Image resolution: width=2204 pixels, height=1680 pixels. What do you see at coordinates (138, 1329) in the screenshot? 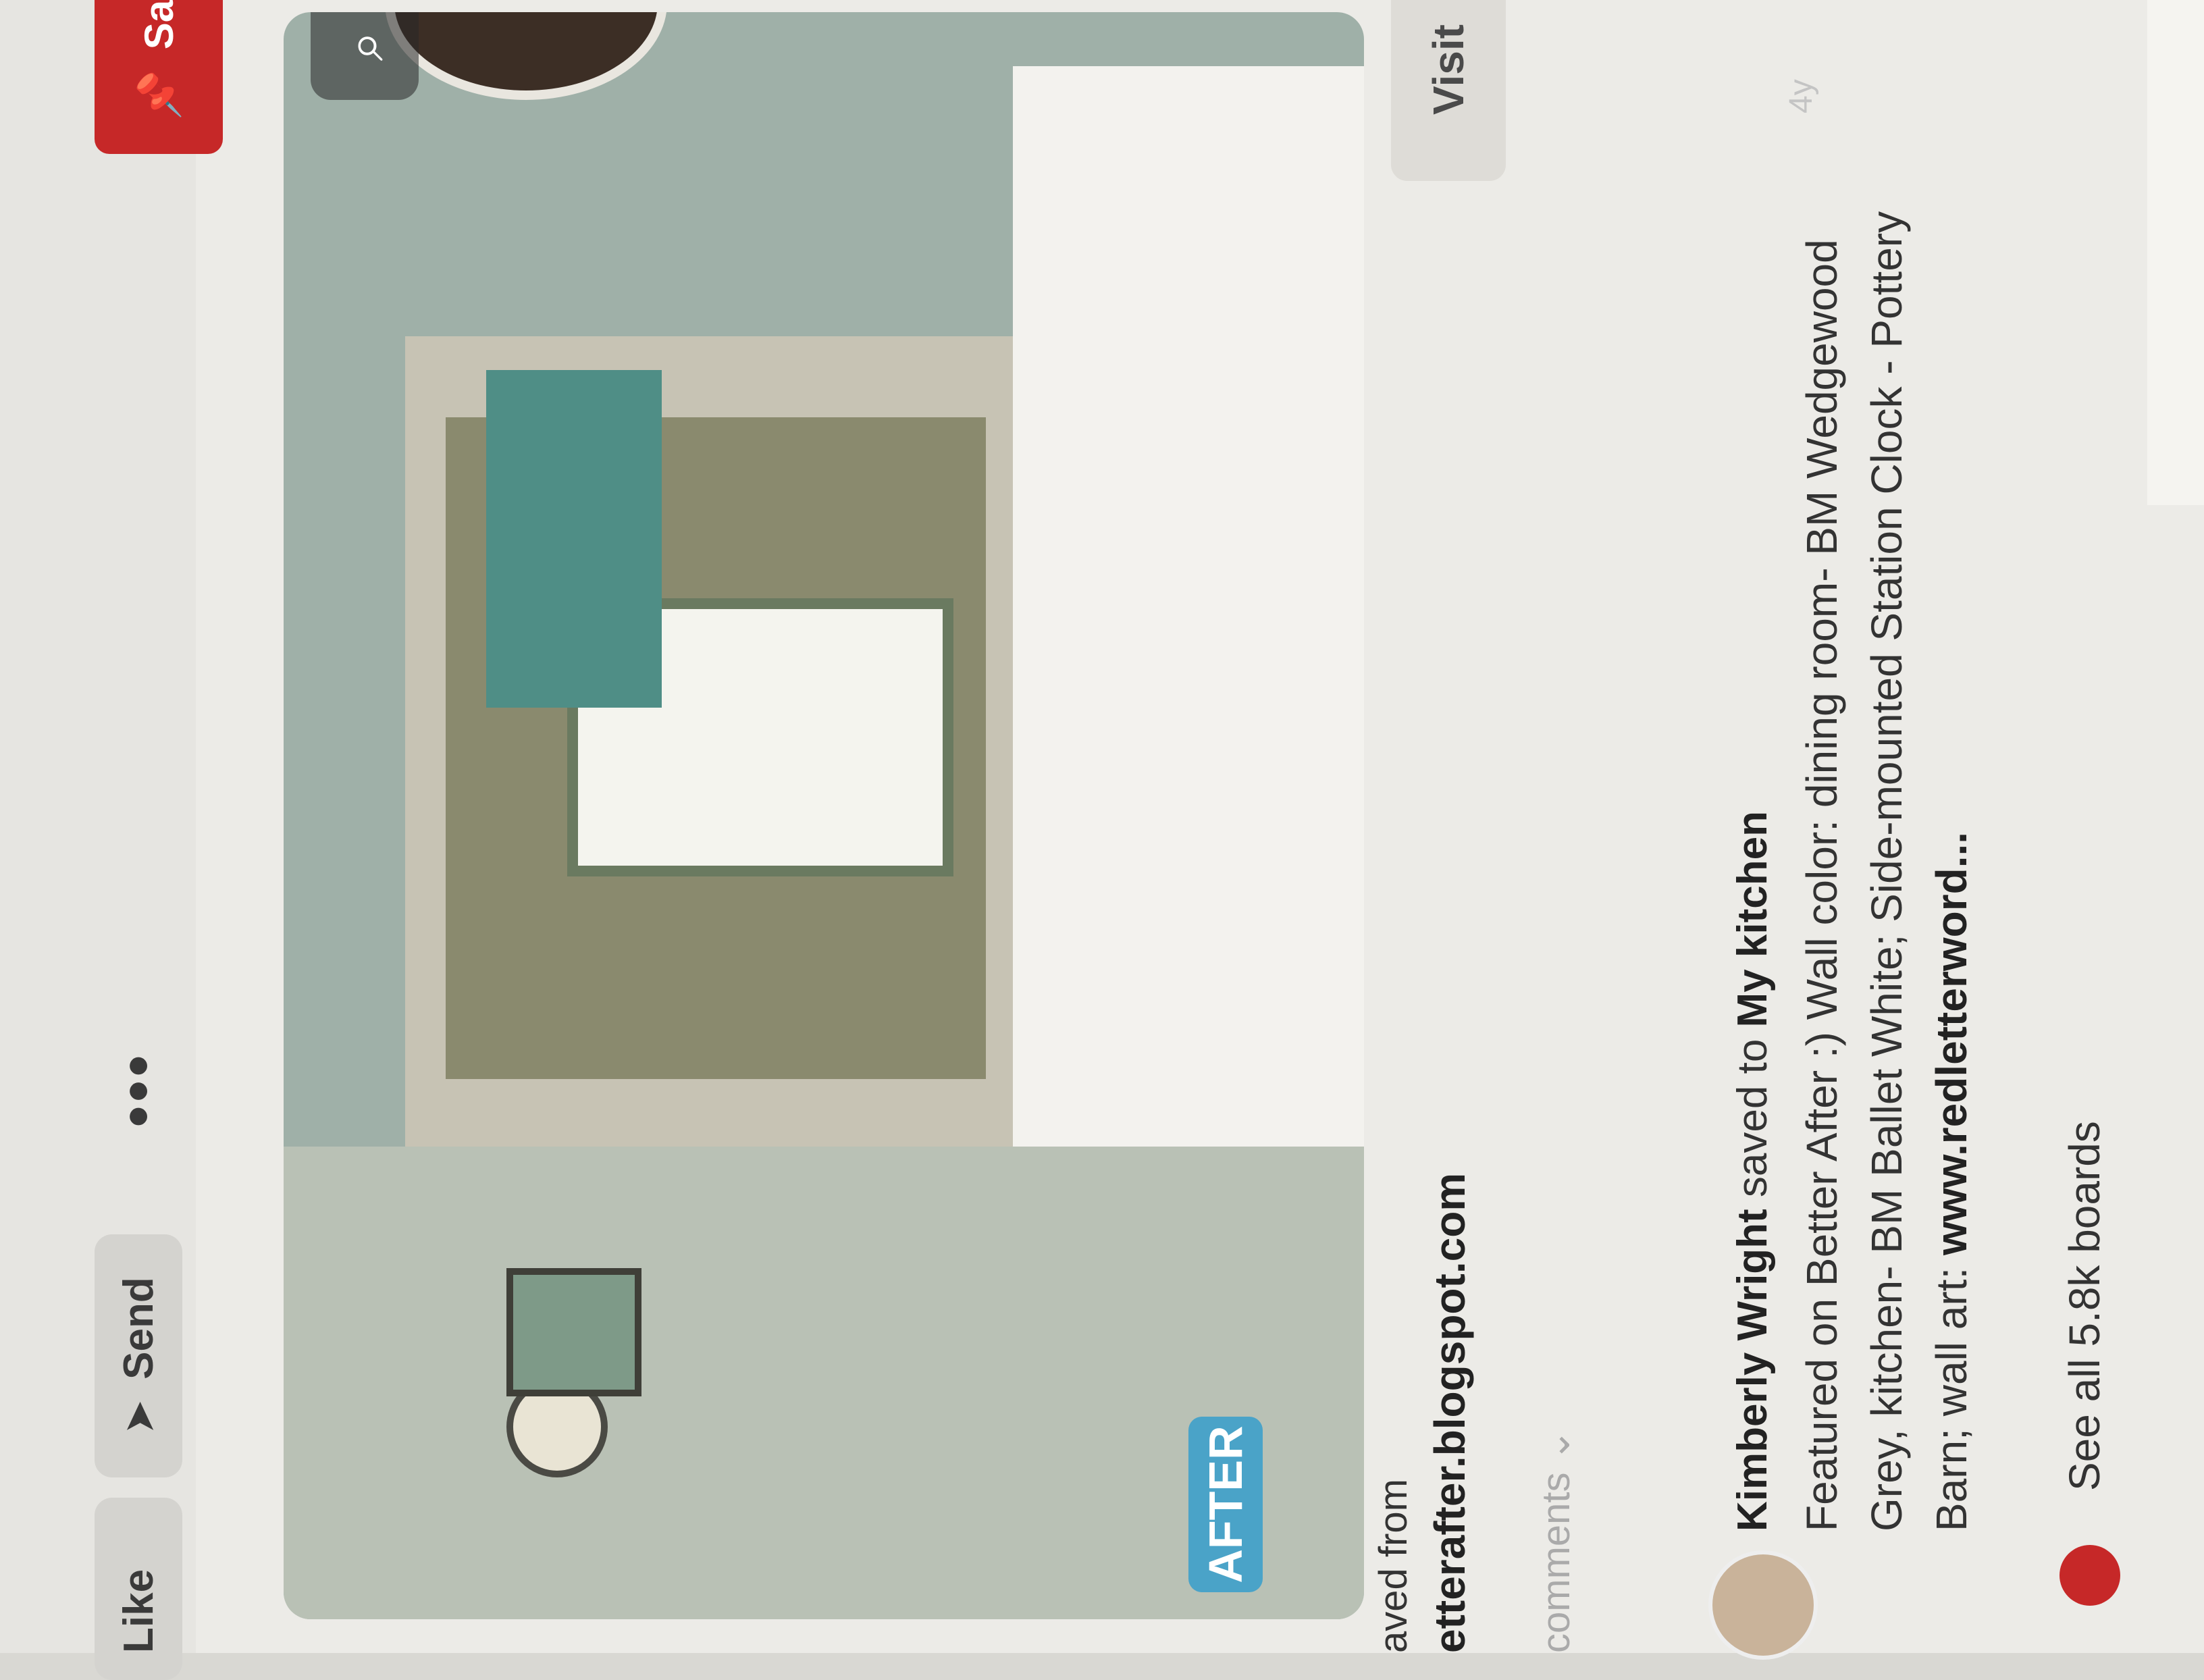
I see `send-label: Send` at bounding box center [138, 1329].